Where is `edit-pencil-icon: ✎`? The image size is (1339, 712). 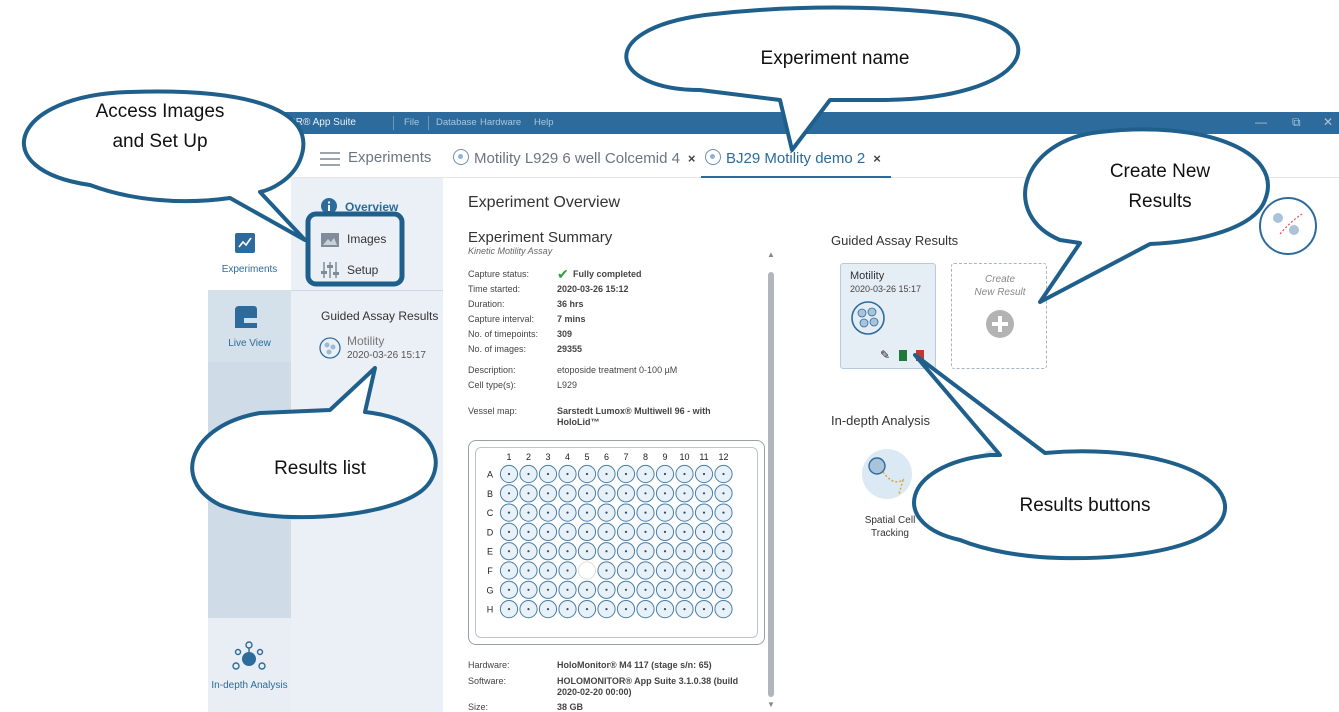 edit-pencil-icon: ✎ is located at coordinates (885, 355).